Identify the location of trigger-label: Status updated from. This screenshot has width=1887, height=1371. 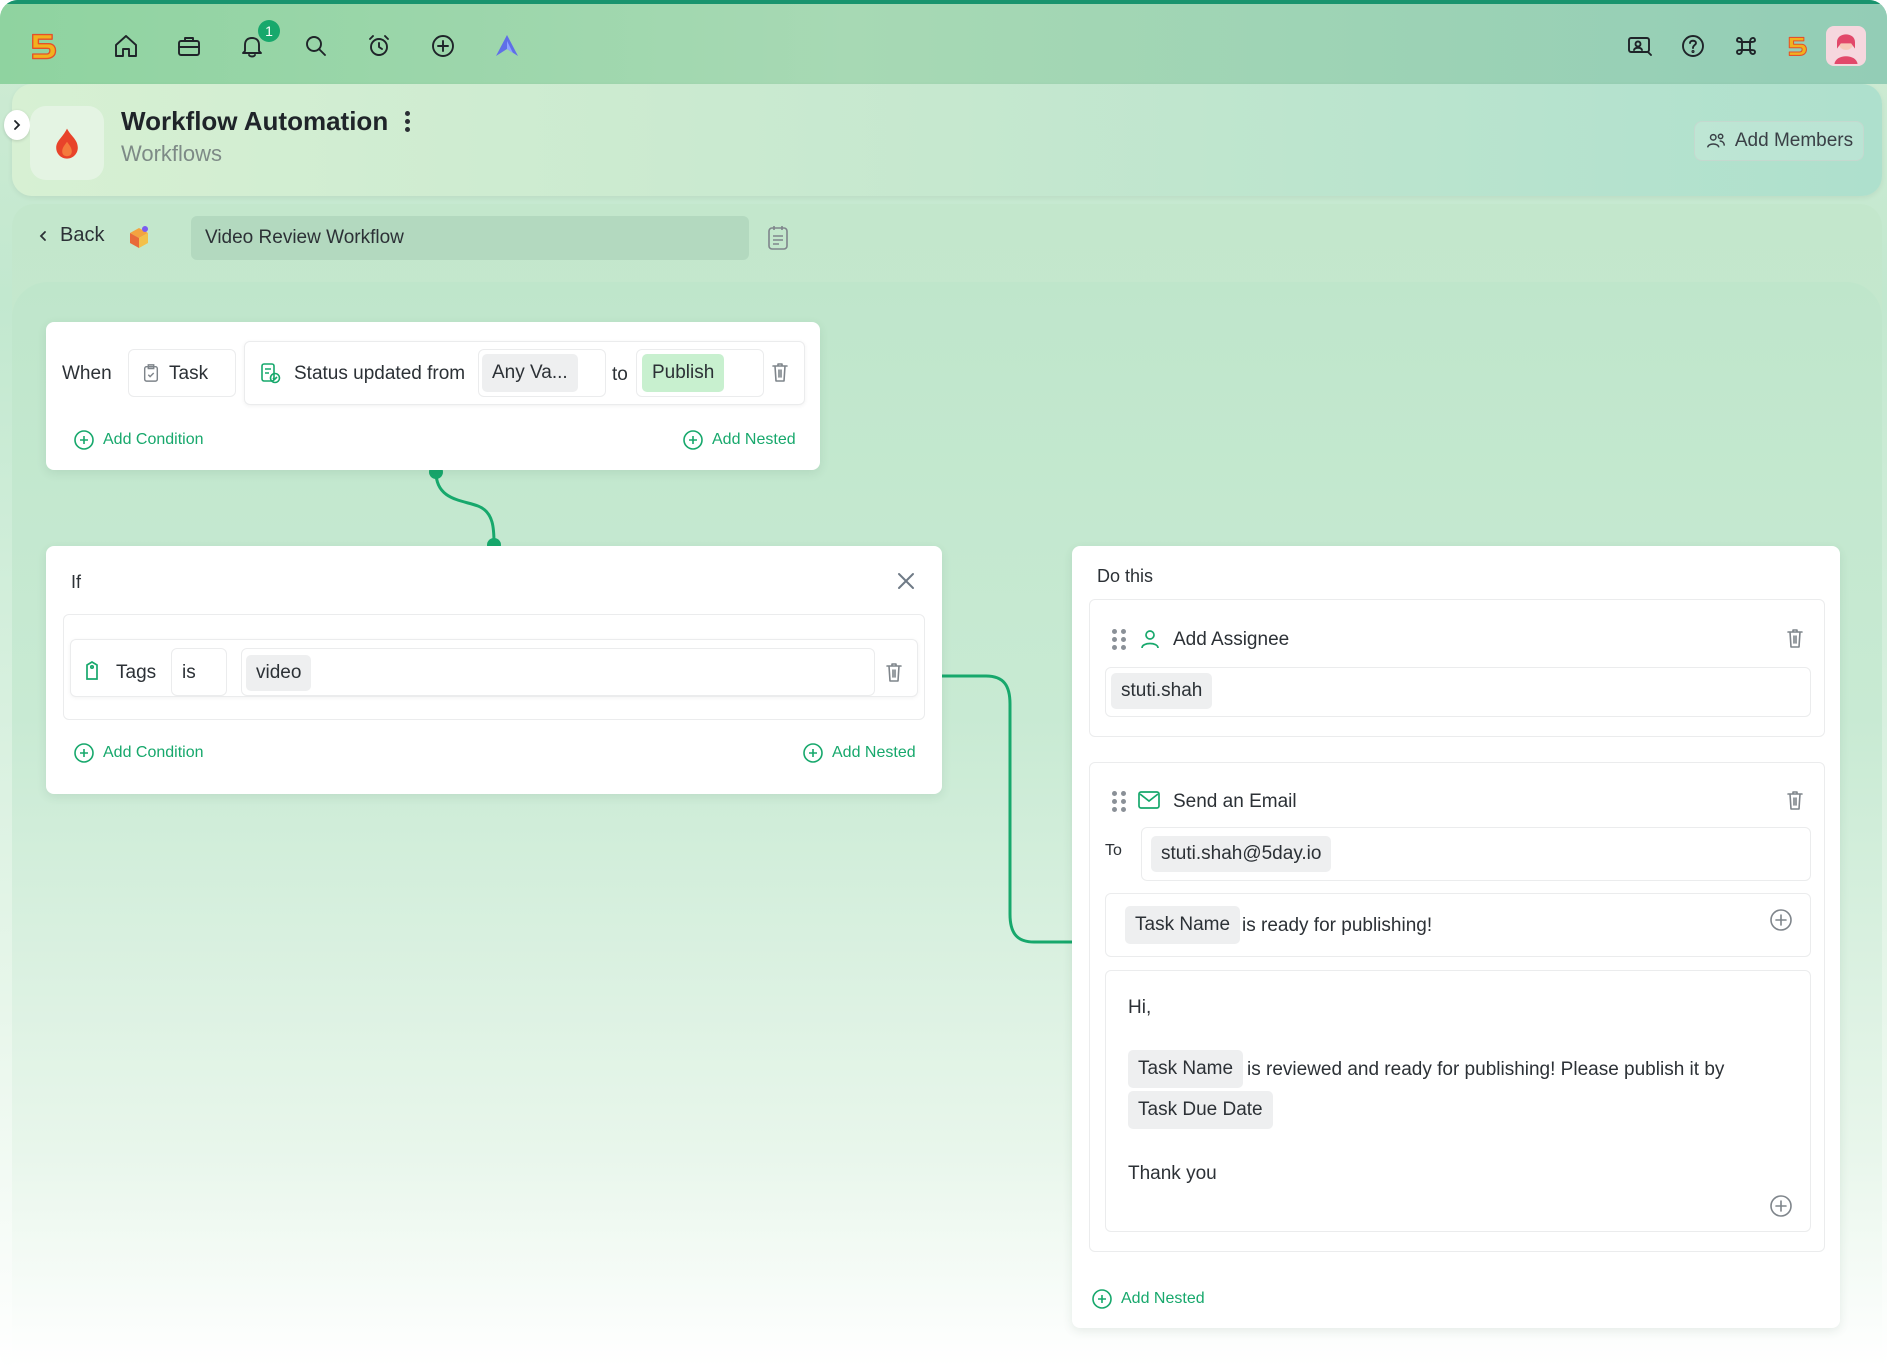
(380, 373).